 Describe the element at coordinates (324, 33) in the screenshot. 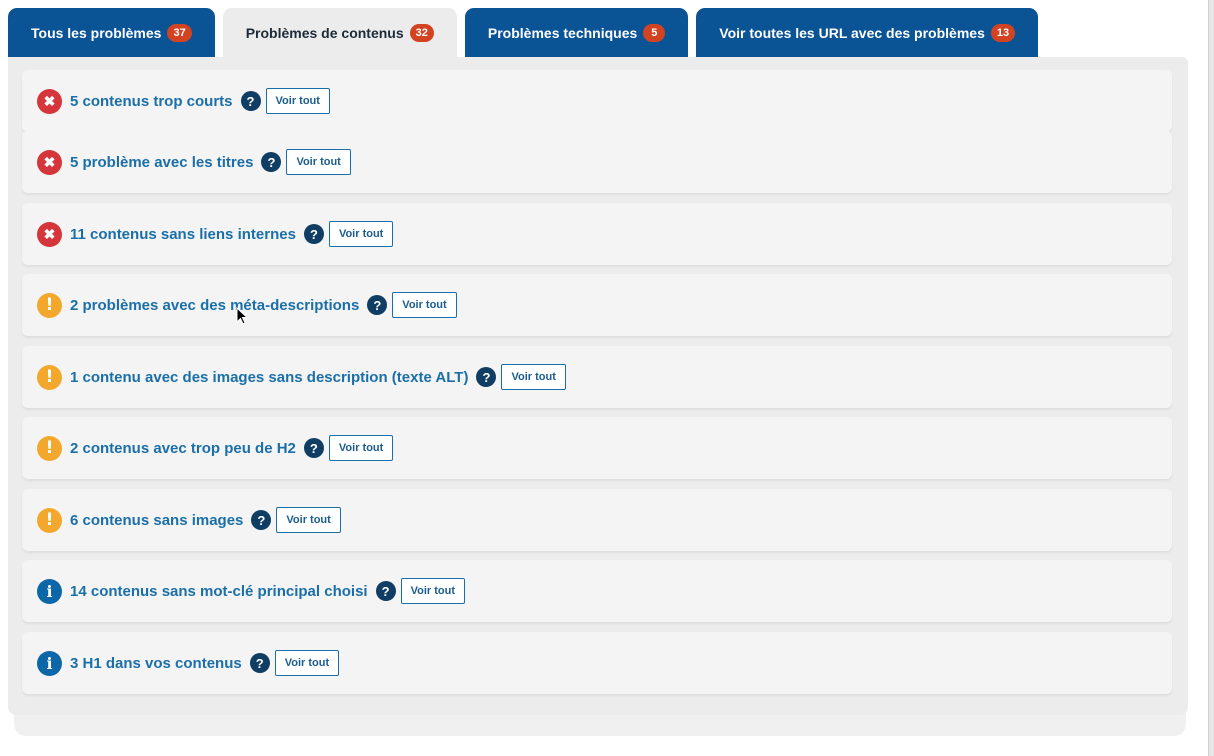

I see `tab-label: Problèmes de contenus` at that location.